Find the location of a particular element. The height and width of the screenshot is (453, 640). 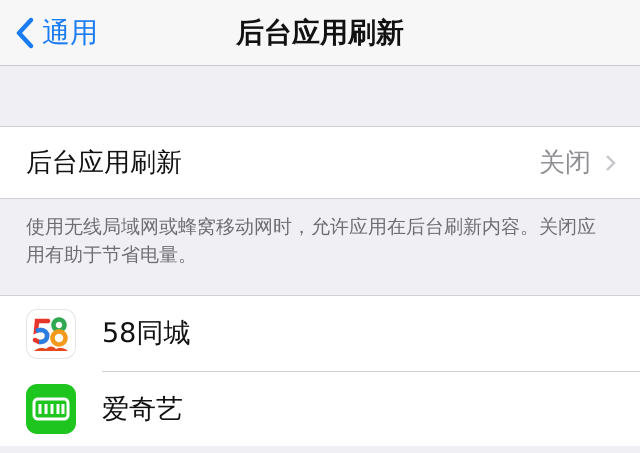

app-name: 58同城 is located at coordinates (146, 334).